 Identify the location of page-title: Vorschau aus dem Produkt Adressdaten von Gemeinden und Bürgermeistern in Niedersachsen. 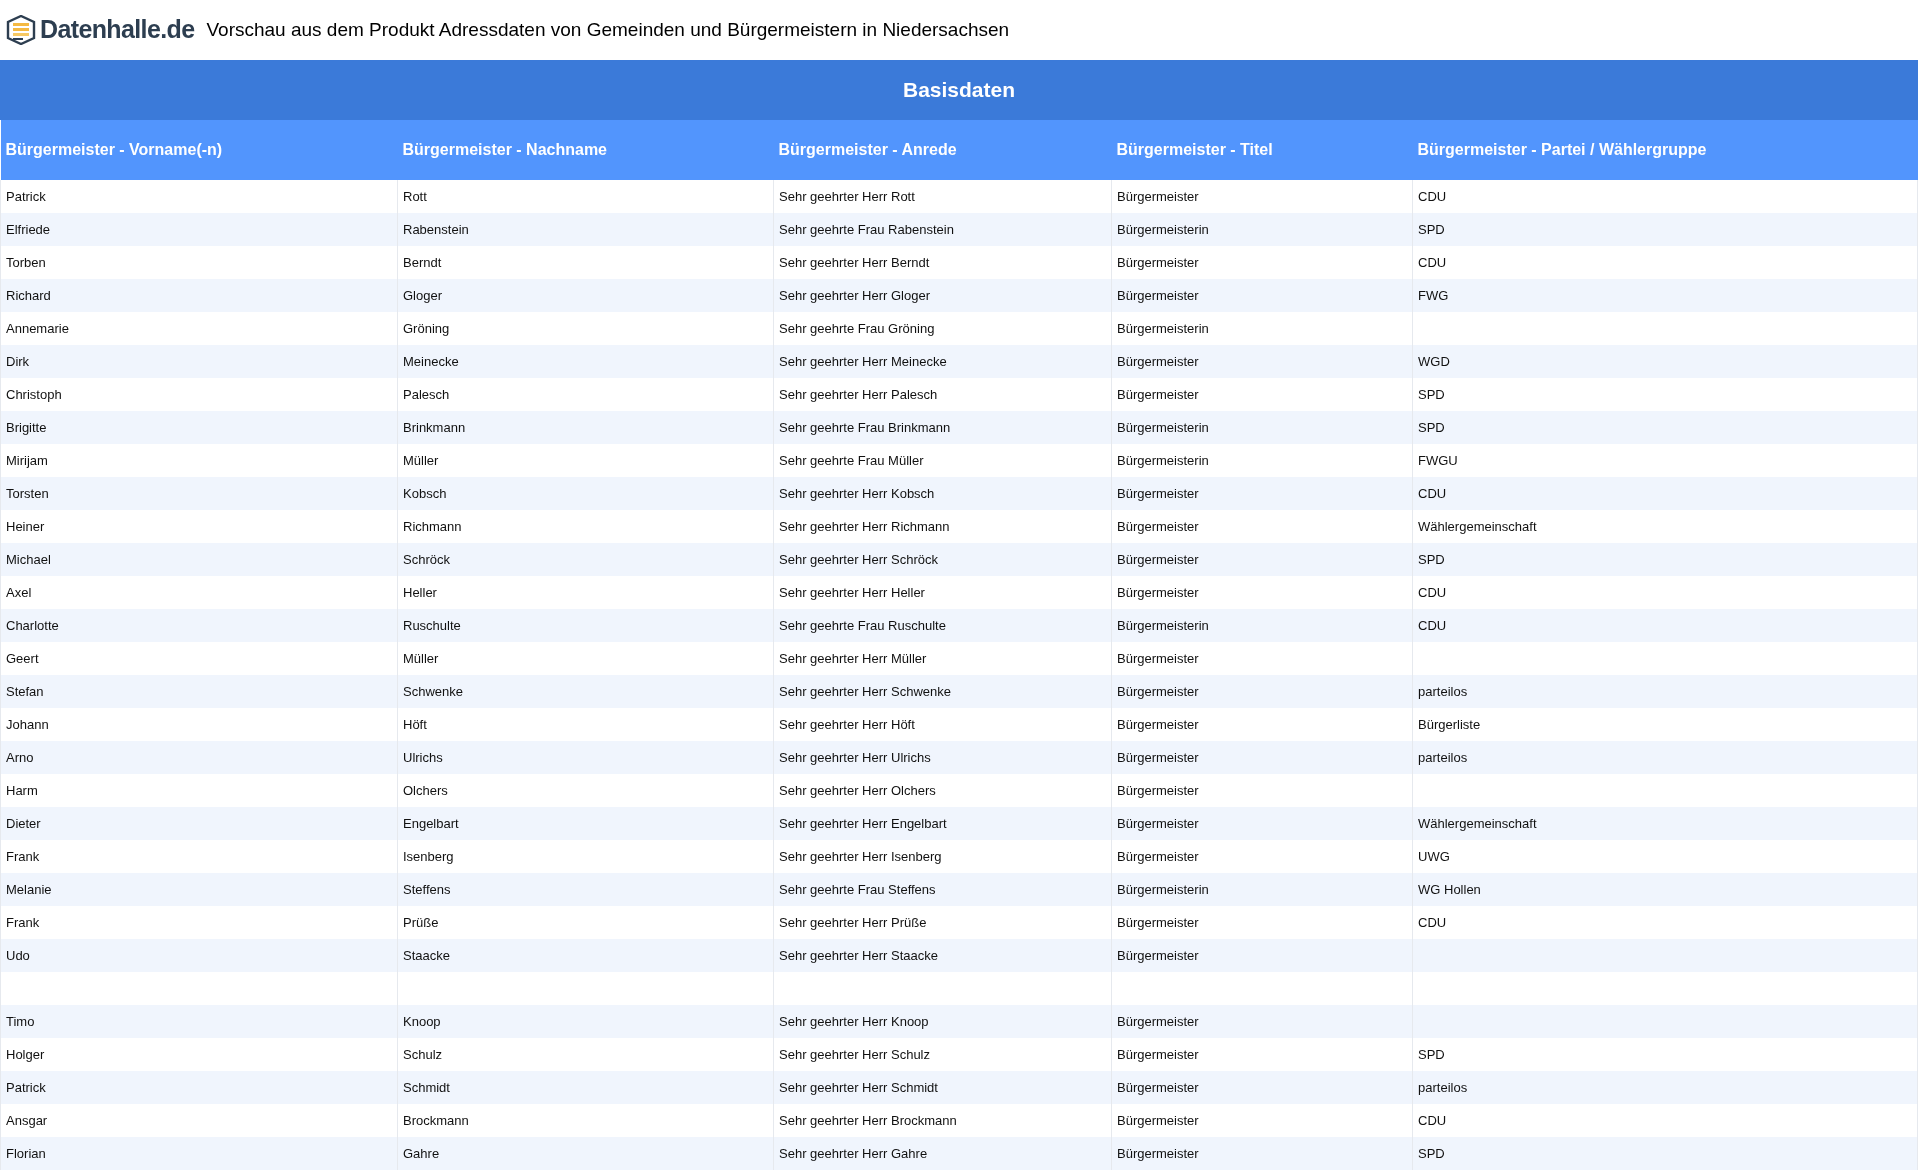
(608, 29).